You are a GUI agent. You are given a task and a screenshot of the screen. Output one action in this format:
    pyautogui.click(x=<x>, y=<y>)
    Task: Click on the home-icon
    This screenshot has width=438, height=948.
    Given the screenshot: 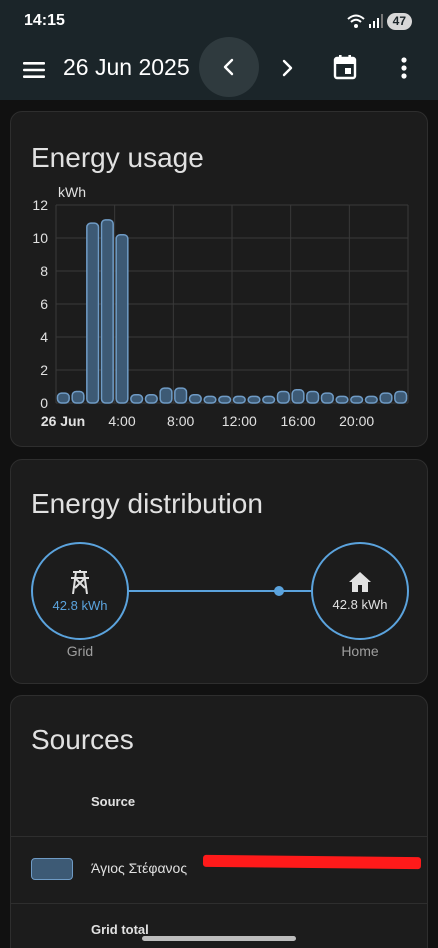 What is the action you would take?
    pyautogui.click(x=360, y=581)
    